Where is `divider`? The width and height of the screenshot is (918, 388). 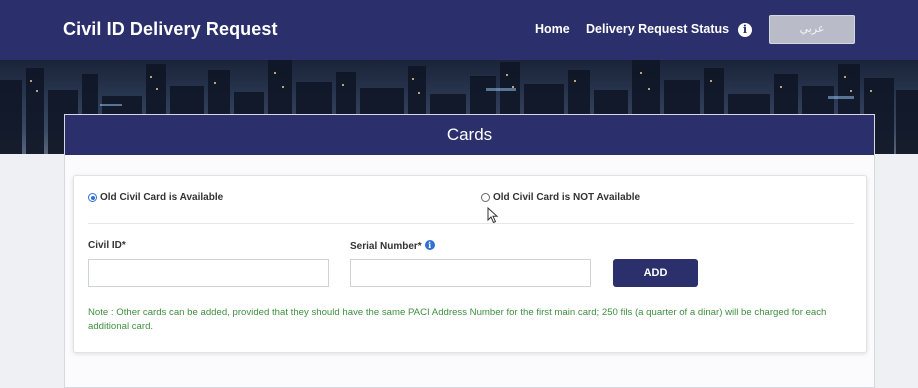
divider is located at coordinates (471, 223).